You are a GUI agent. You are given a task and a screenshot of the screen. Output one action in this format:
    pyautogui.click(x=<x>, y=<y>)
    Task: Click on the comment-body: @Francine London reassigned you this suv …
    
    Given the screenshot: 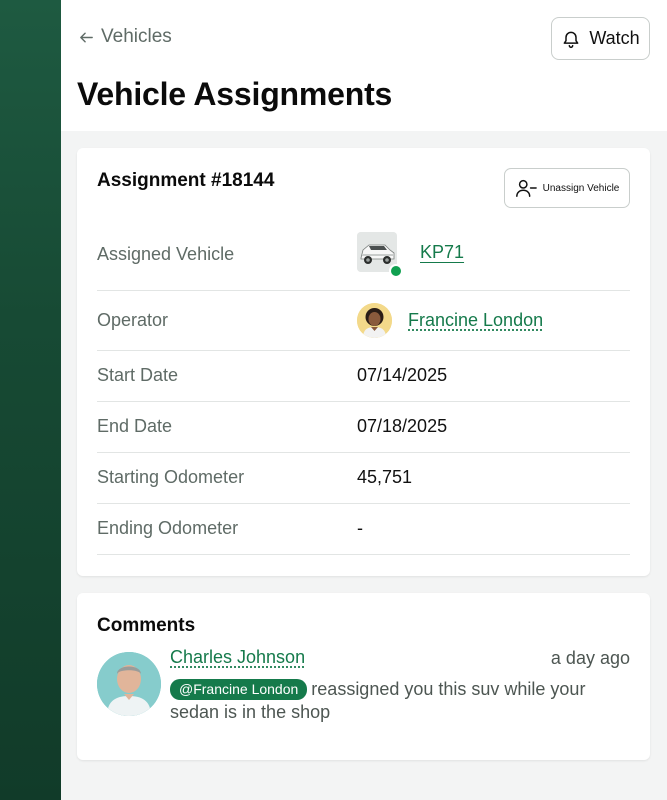 What is the action you would take?
    pyautogui.click(x=380, y=701)
    